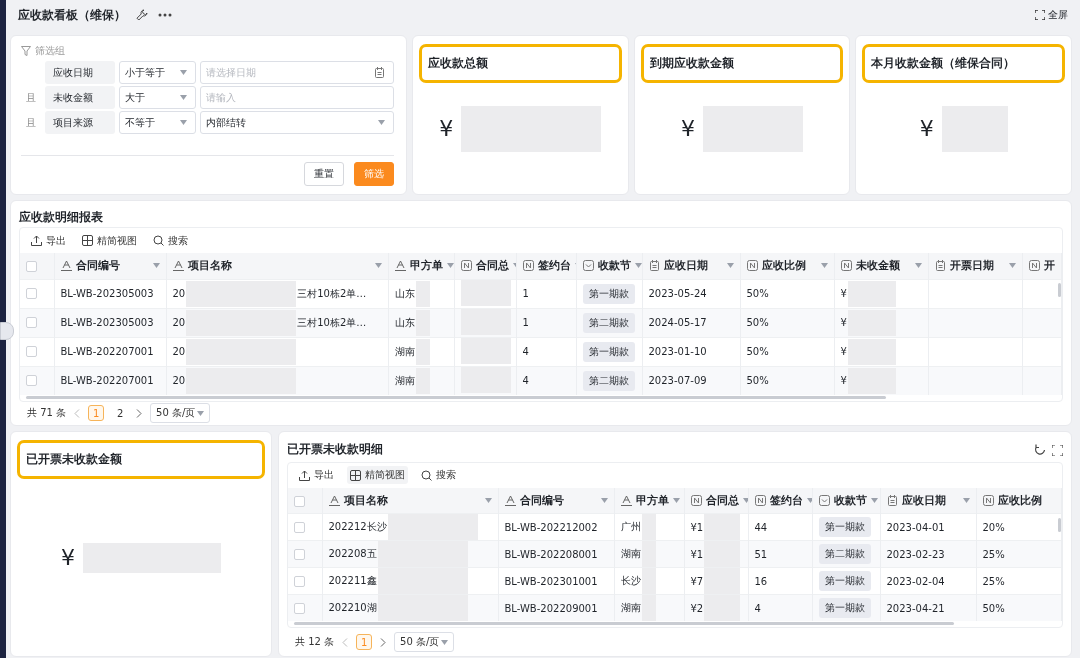 The width and height of the screenshot is (1080, 658). What do you see at coordinates (761, 581) in the screenshot?
I see `table-cell: 16` at bounding box center [761, 581].